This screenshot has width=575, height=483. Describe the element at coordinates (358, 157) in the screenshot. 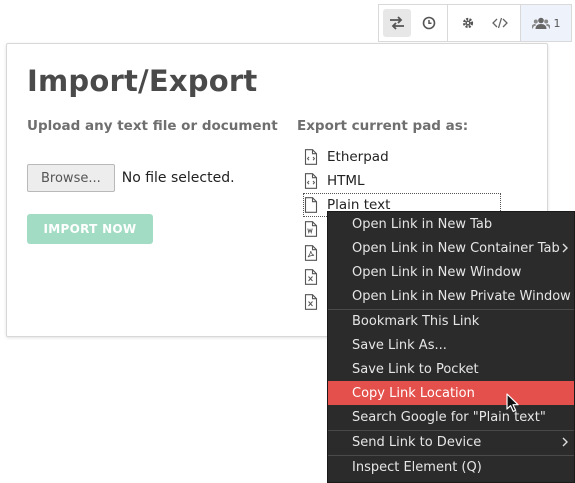

I see `export-label: Etherpad` at that location.